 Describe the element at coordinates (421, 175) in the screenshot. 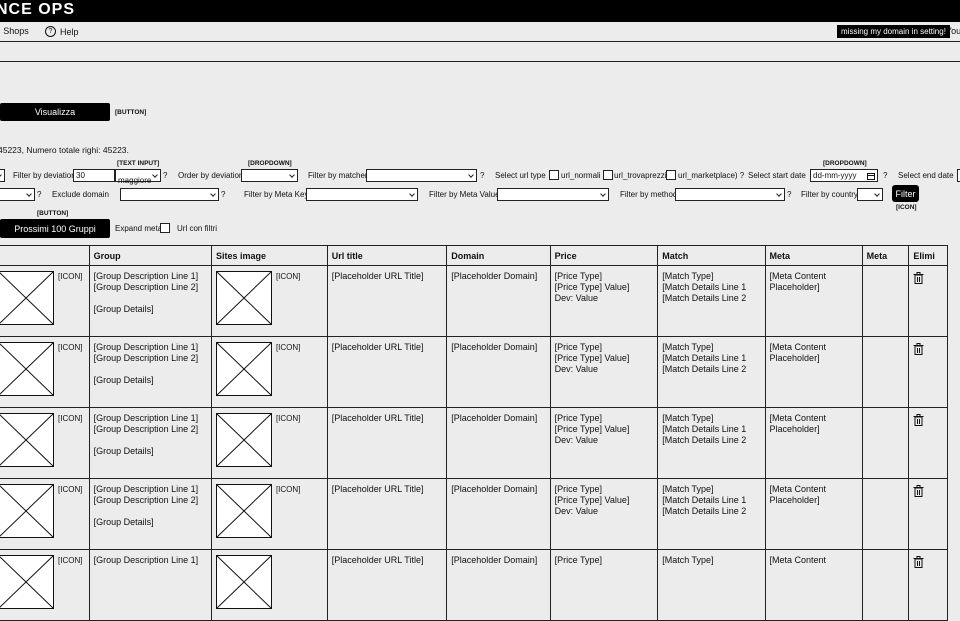

I see `matcher-select` at that location.